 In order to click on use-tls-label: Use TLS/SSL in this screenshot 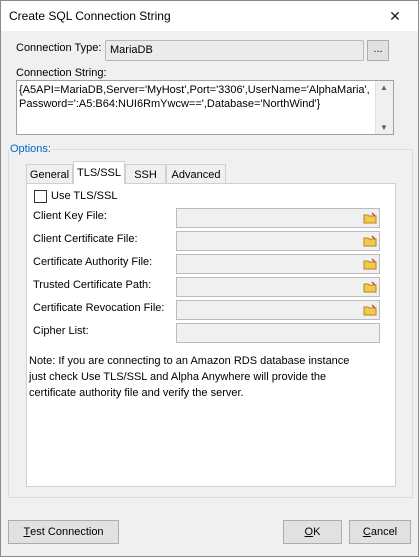, I will do `click(84, 196)`.